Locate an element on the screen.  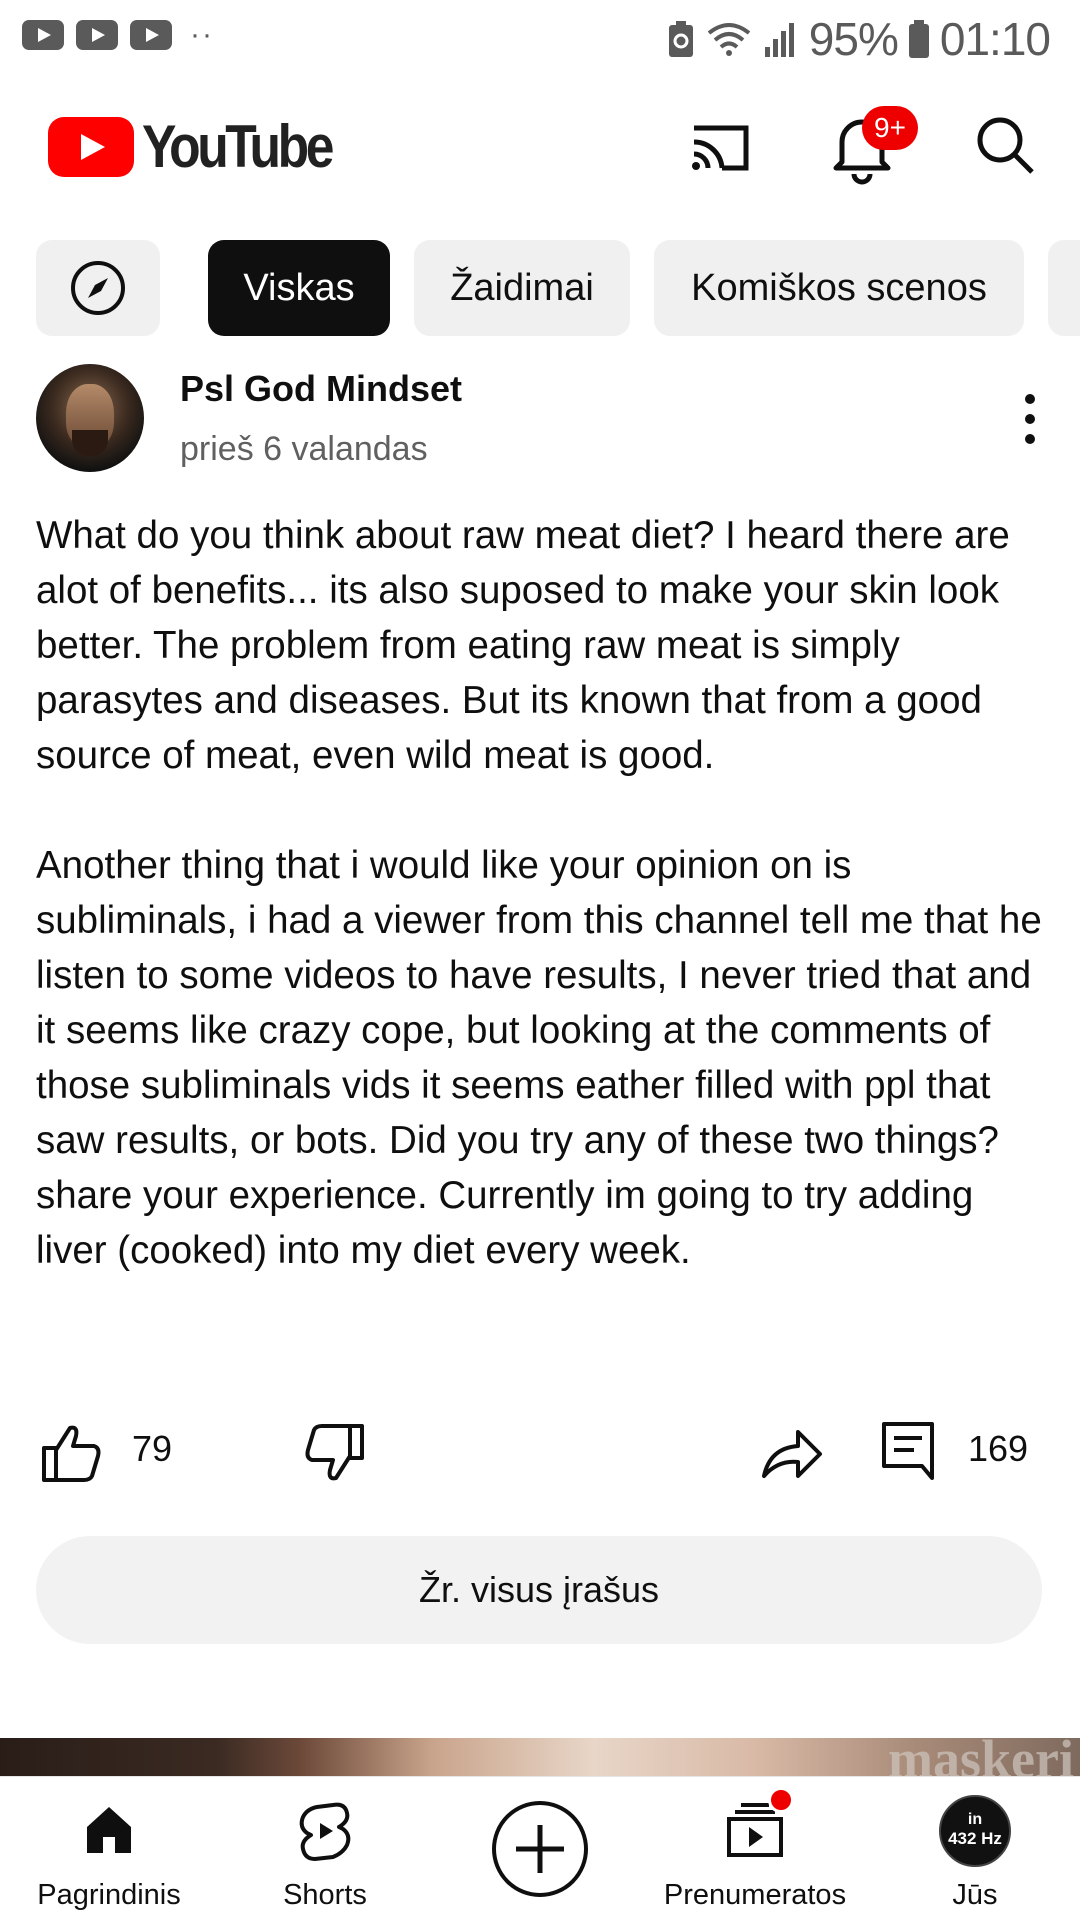
chip-more is located at coordinates (1064, 288).